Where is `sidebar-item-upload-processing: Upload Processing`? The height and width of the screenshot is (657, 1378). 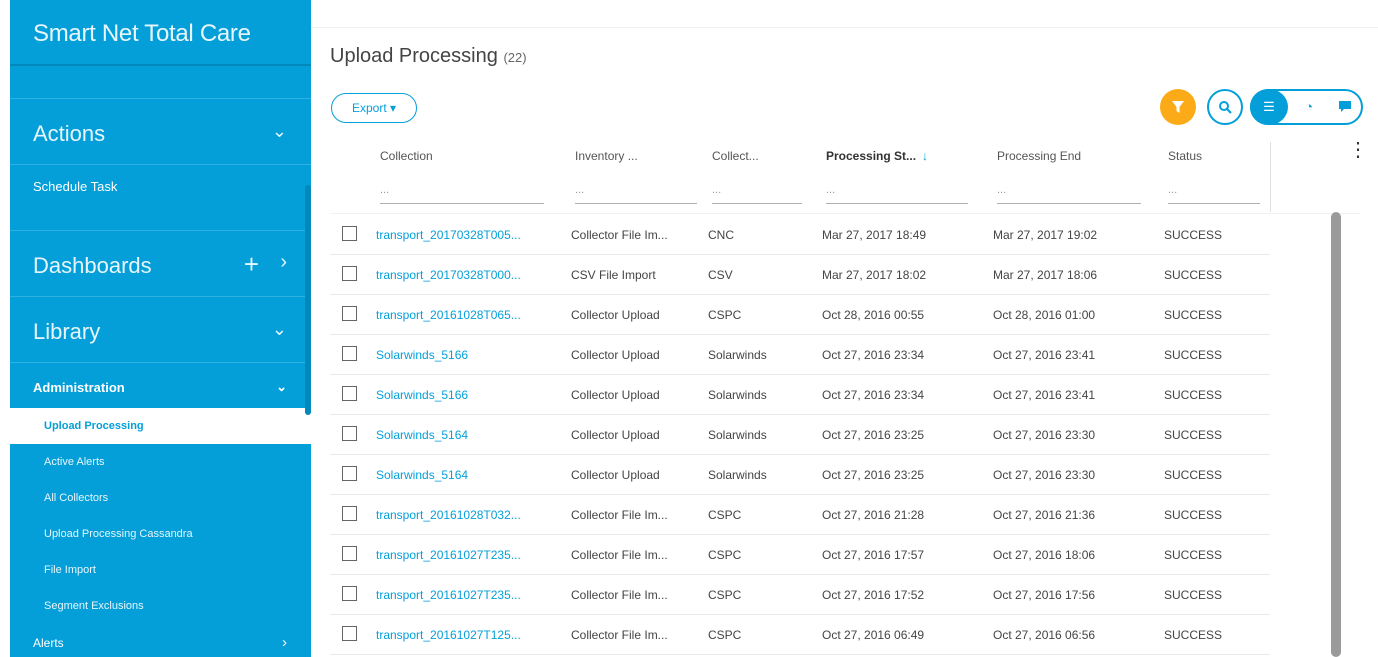
sidebar-item-upload-processing: Upload Processing is located at coordinates (160, 426).